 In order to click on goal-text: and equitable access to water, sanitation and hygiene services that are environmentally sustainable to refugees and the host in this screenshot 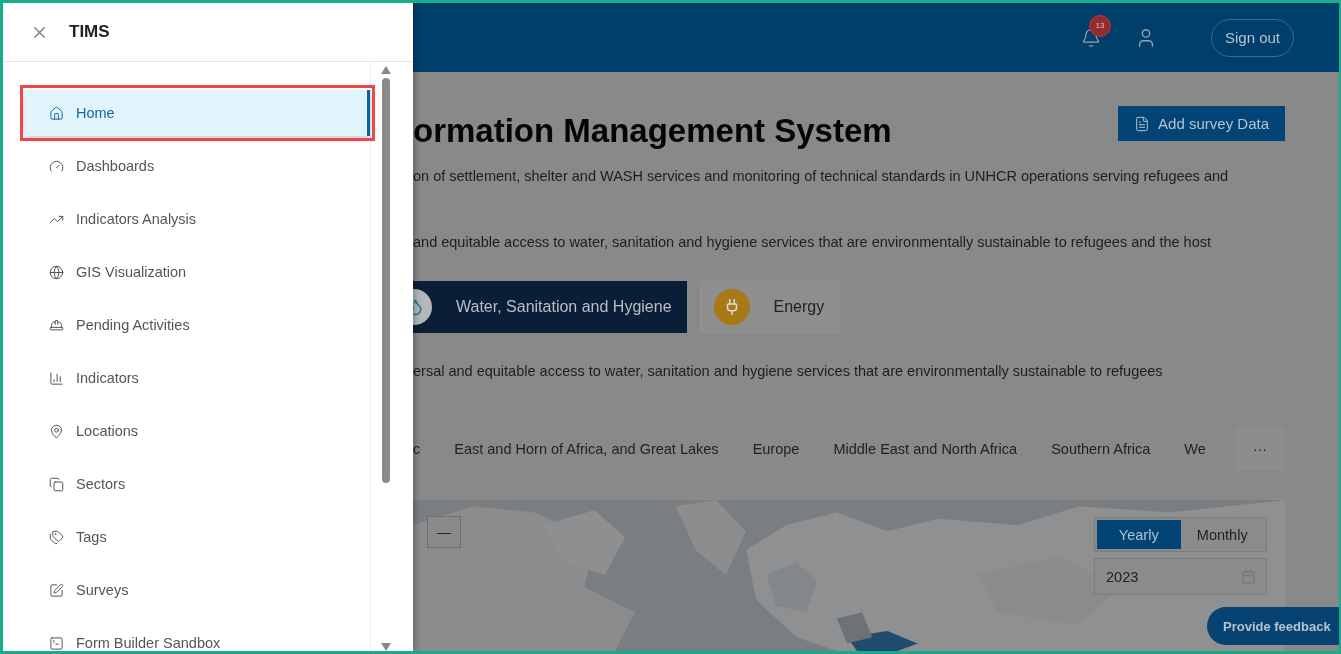, I will do `click(812, 242)`.